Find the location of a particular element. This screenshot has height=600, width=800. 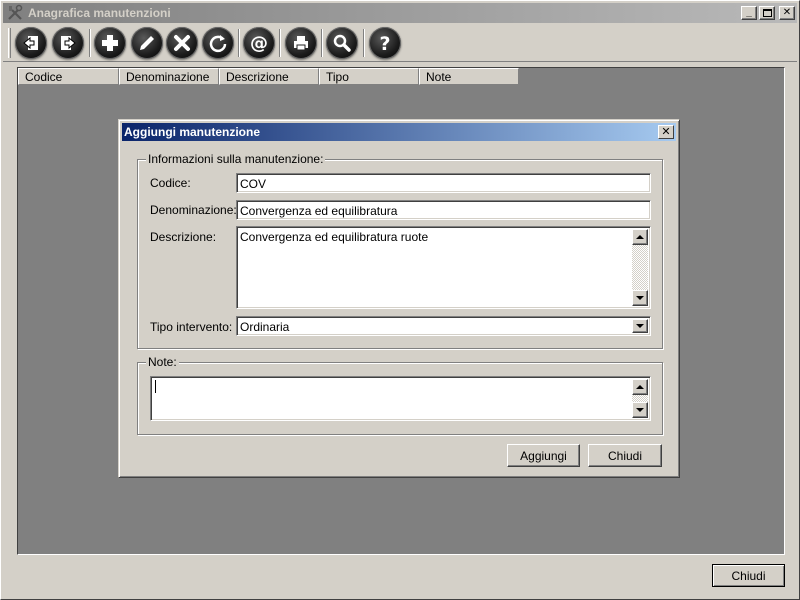

chevron-down-icon is located at coordinates (640, 326).